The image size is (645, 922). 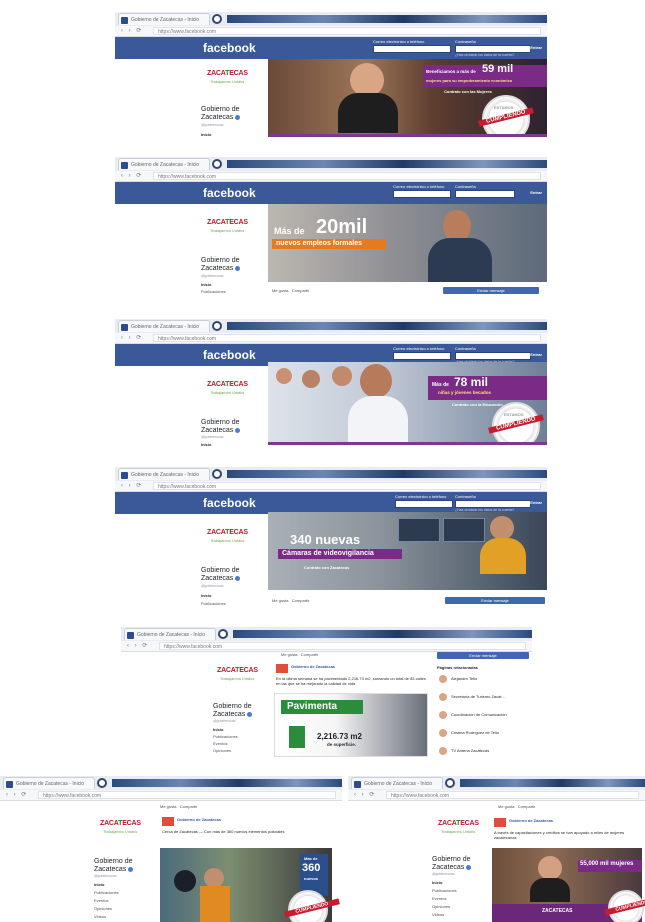 I want to click on related-page: Coordinación de Comunicación, so click(x=473, y=715).